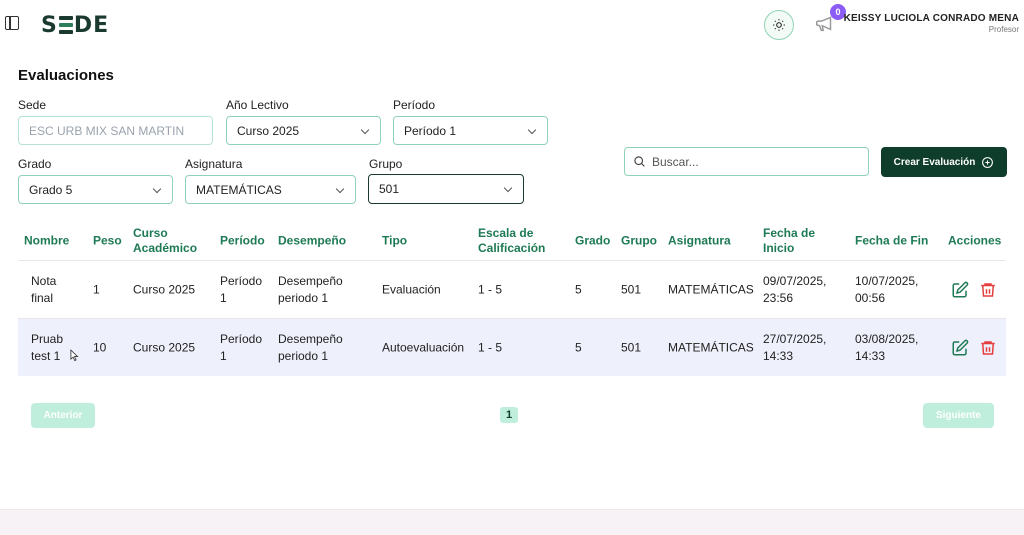  What do you see at coordinates (795, 338) in the screenshot?
I see `cell-inicio-line1: 27/07/2025,` at bounding box center [795, 338].